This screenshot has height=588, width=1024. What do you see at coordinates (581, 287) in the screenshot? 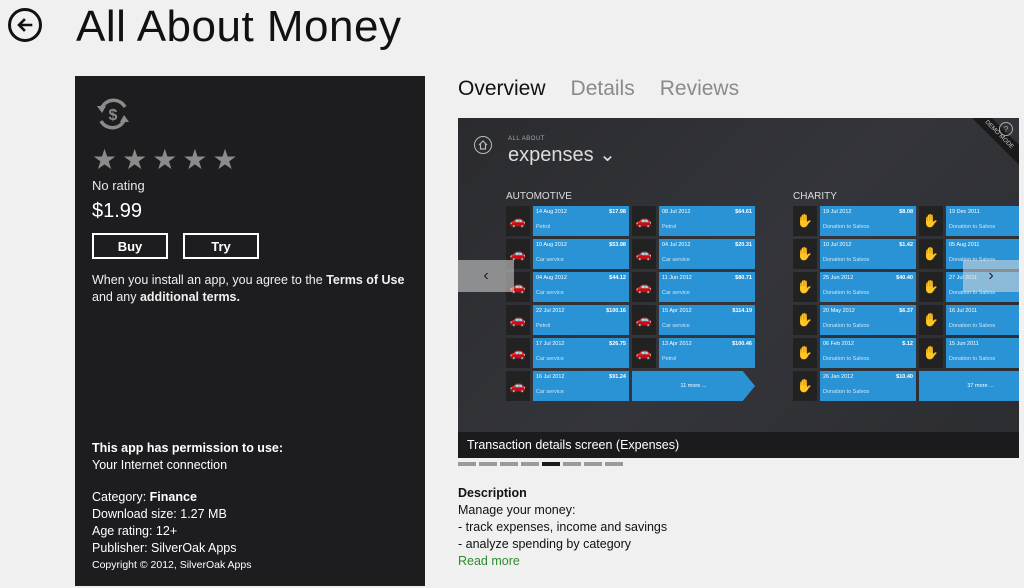
I see `transaction-tile: 04 Aug 2012 $44.12 Car service` at bounding box center [581, 287].